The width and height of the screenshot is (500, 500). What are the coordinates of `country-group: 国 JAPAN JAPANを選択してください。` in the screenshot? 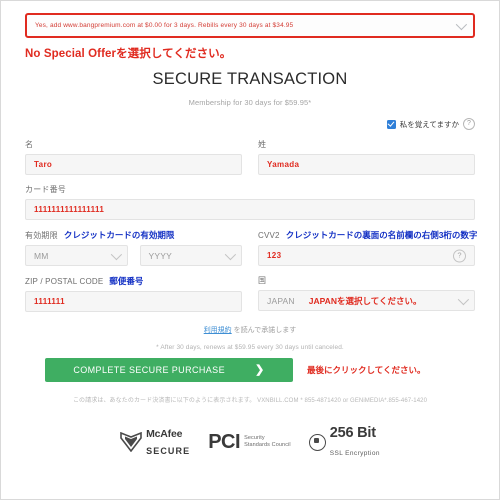 It's located at (366, 293).